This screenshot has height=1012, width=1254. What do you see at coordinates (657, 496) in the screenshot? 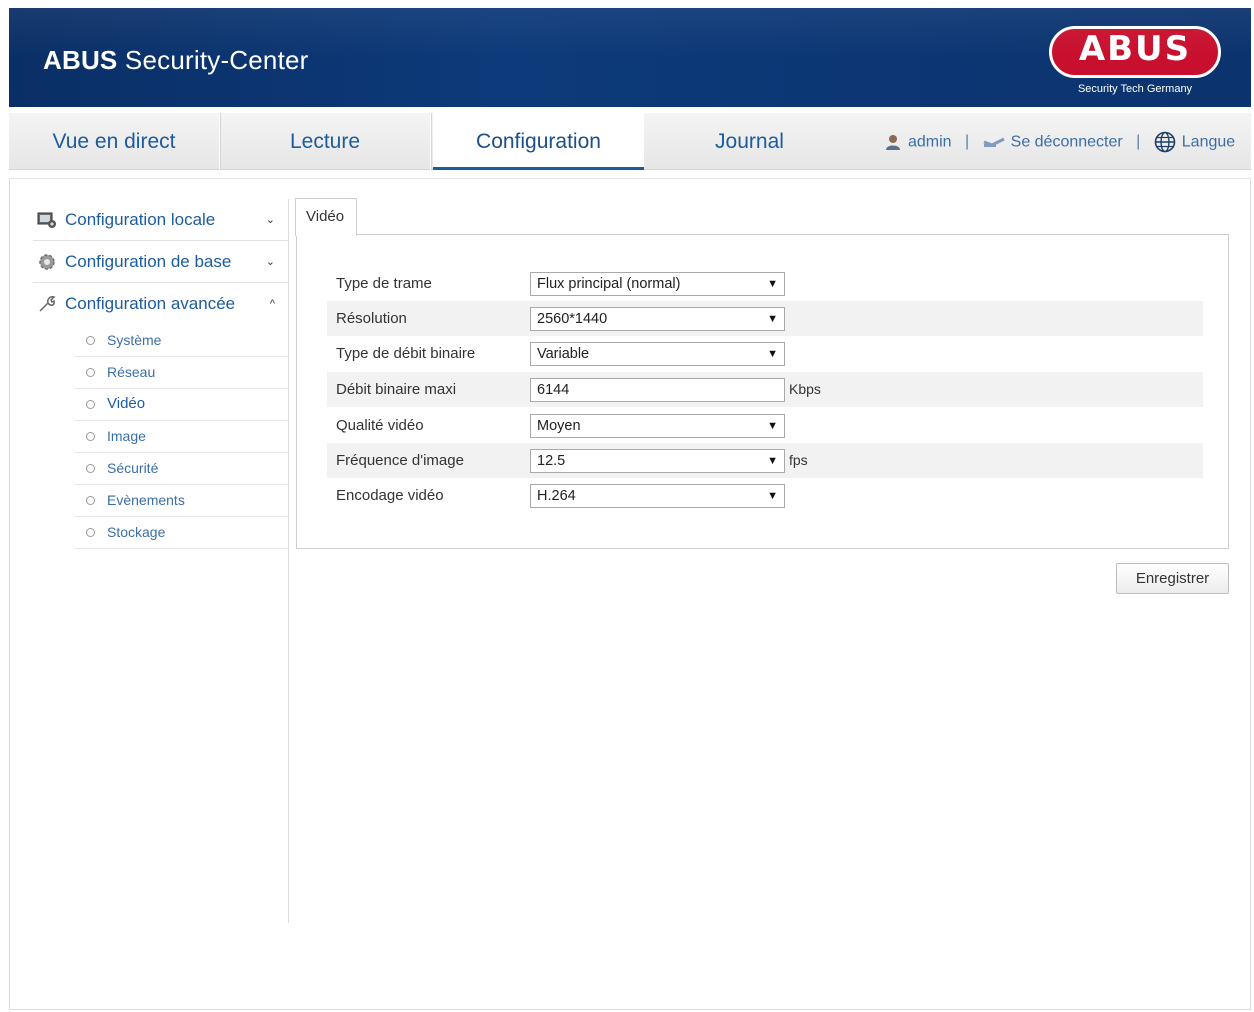
I see `video-encoding-select: H.264 ▼` at bounding box center [657, 496].